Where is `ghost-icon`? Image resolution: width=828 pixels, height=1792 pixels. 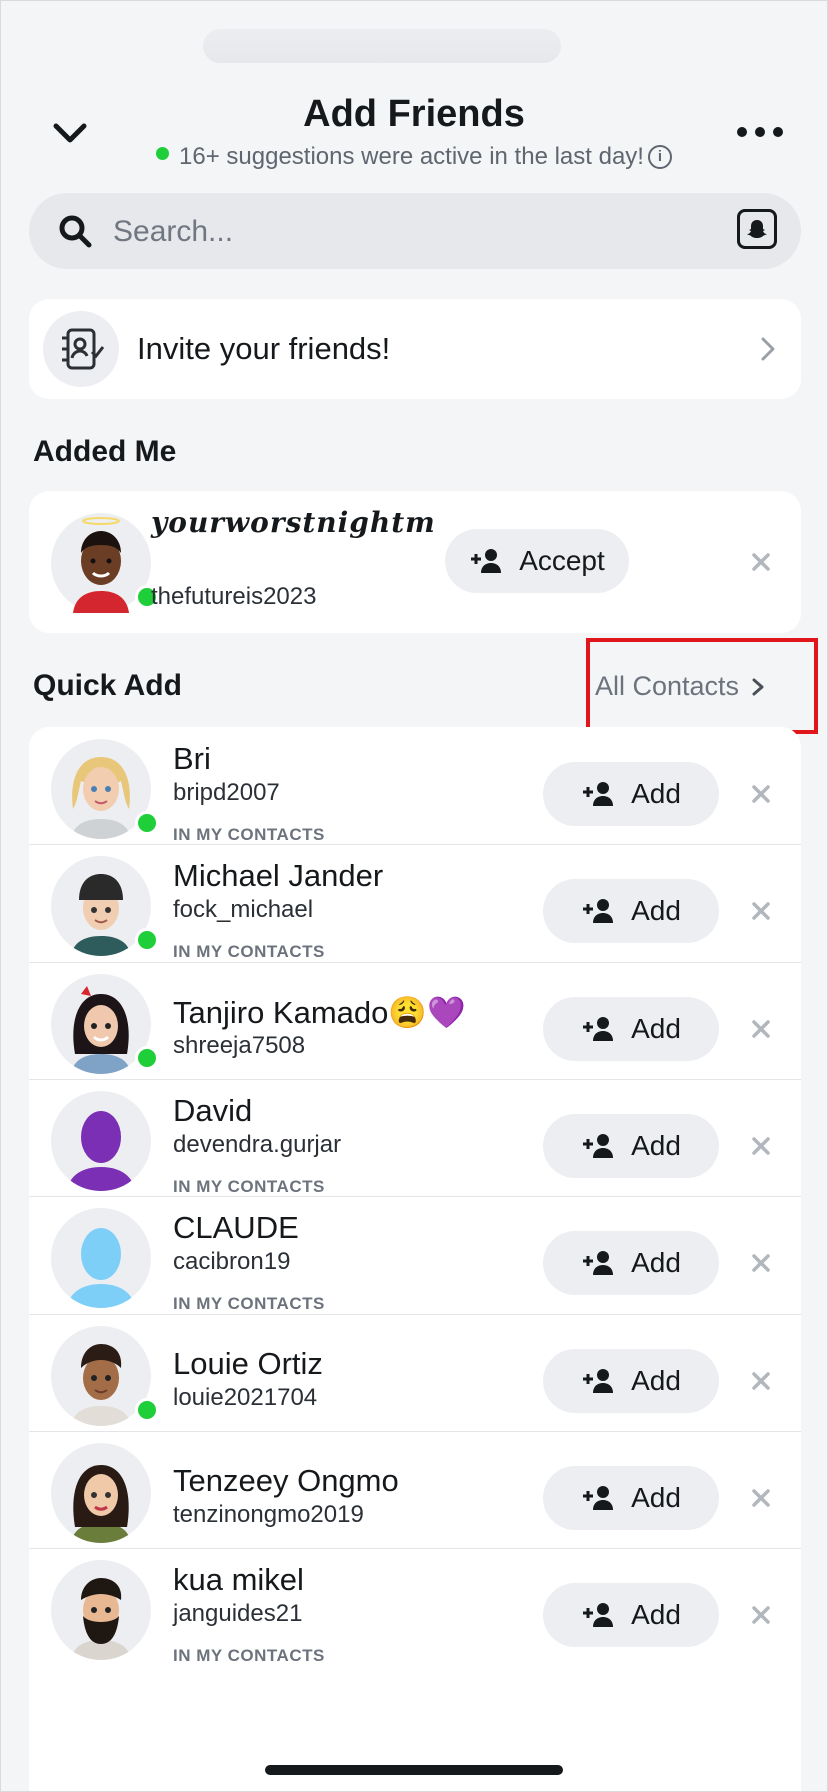
ghost-icon is located at coordinates (757, 229).